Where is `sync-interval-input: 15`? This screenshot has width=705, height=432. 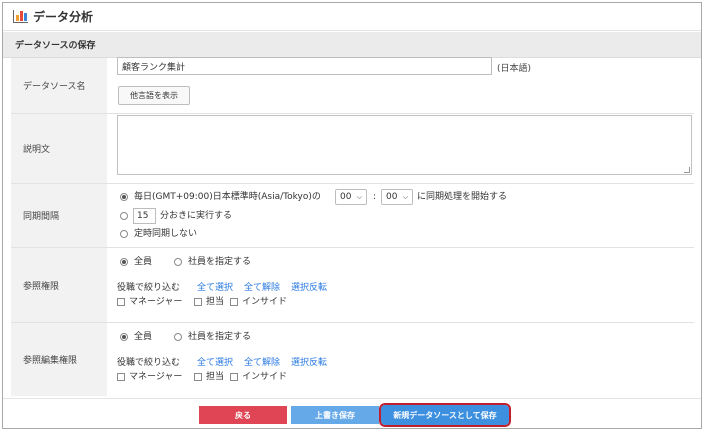
sync-interval-input: 15 is located at coordinates (144, 216).